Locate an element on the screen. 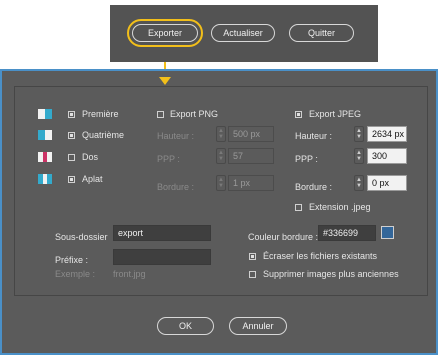 This screenshot has width=440, height=357. png-ppp-input: 57 is located at coordinates (251, 156).